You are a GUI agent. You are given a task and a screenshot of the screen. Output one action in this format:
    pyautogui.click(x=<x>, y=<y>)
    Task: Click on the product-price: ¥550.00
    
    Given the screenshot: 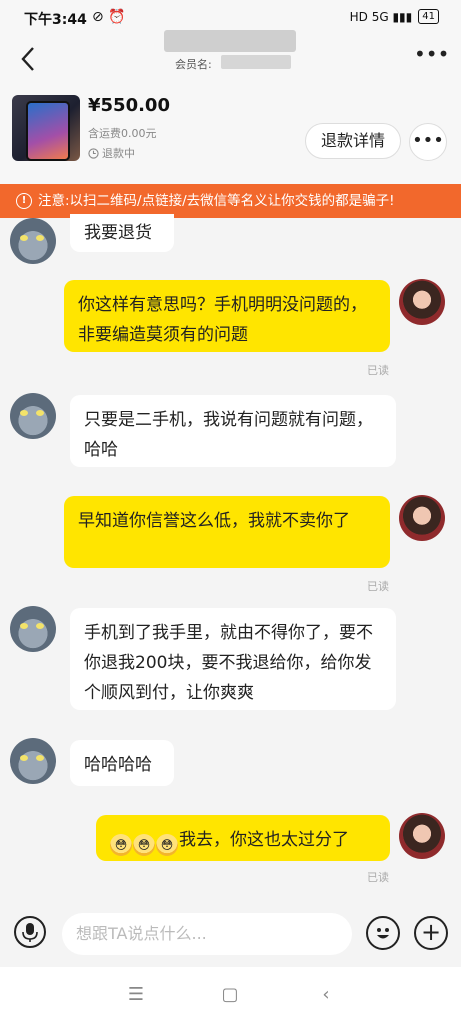 What is the action you would take?
    pyautogui.click(x=129, y=105)
    